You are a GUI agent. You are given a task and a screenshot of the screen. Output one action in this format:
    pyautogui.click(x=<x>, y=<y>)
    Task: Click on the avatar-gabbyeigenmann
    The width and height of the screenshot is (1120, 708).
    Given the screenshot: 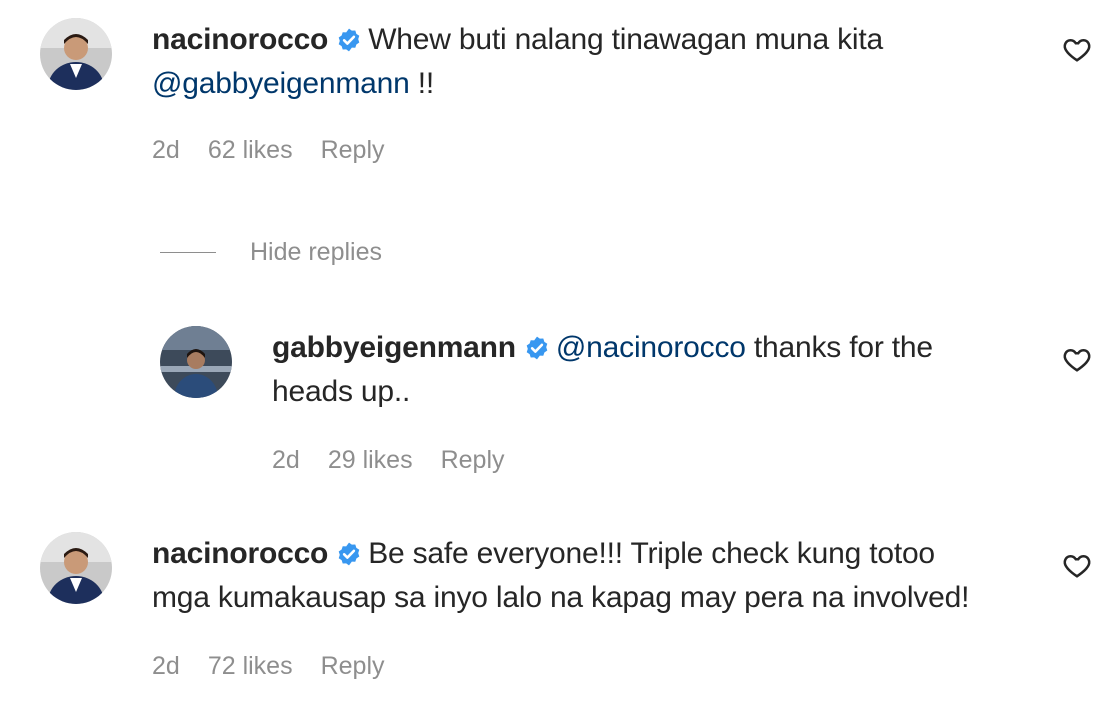 What is the action you would take?
    pyautogui.click(x=196, y=362)
    